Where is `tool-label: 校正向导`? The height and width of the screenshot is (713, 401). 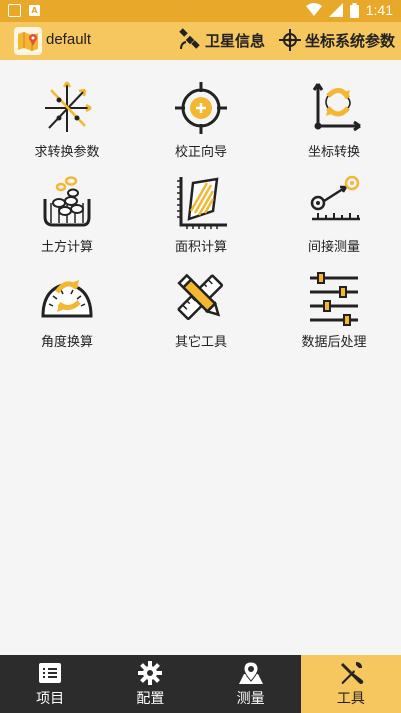 tool-label: 校正向导 is located at coordinates (200, 152).